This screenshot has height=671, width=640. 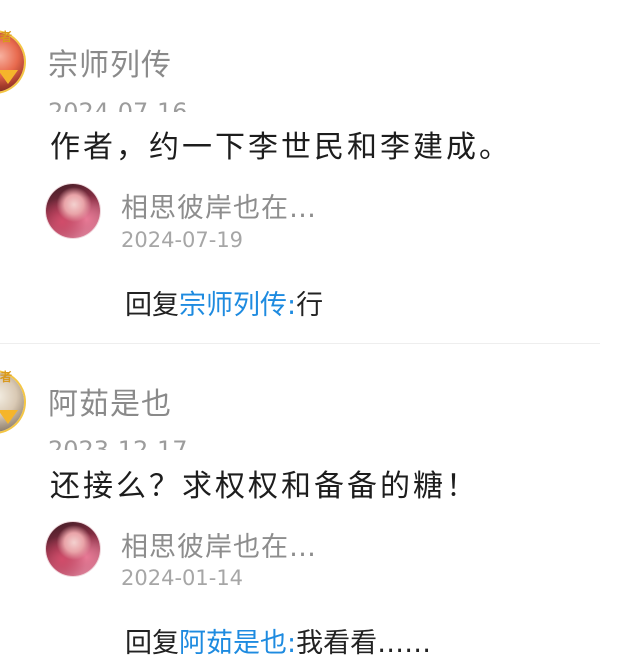 I want to click on comment-text: 作者，约一下李世民和李建成。, so click(x=281, y=147).